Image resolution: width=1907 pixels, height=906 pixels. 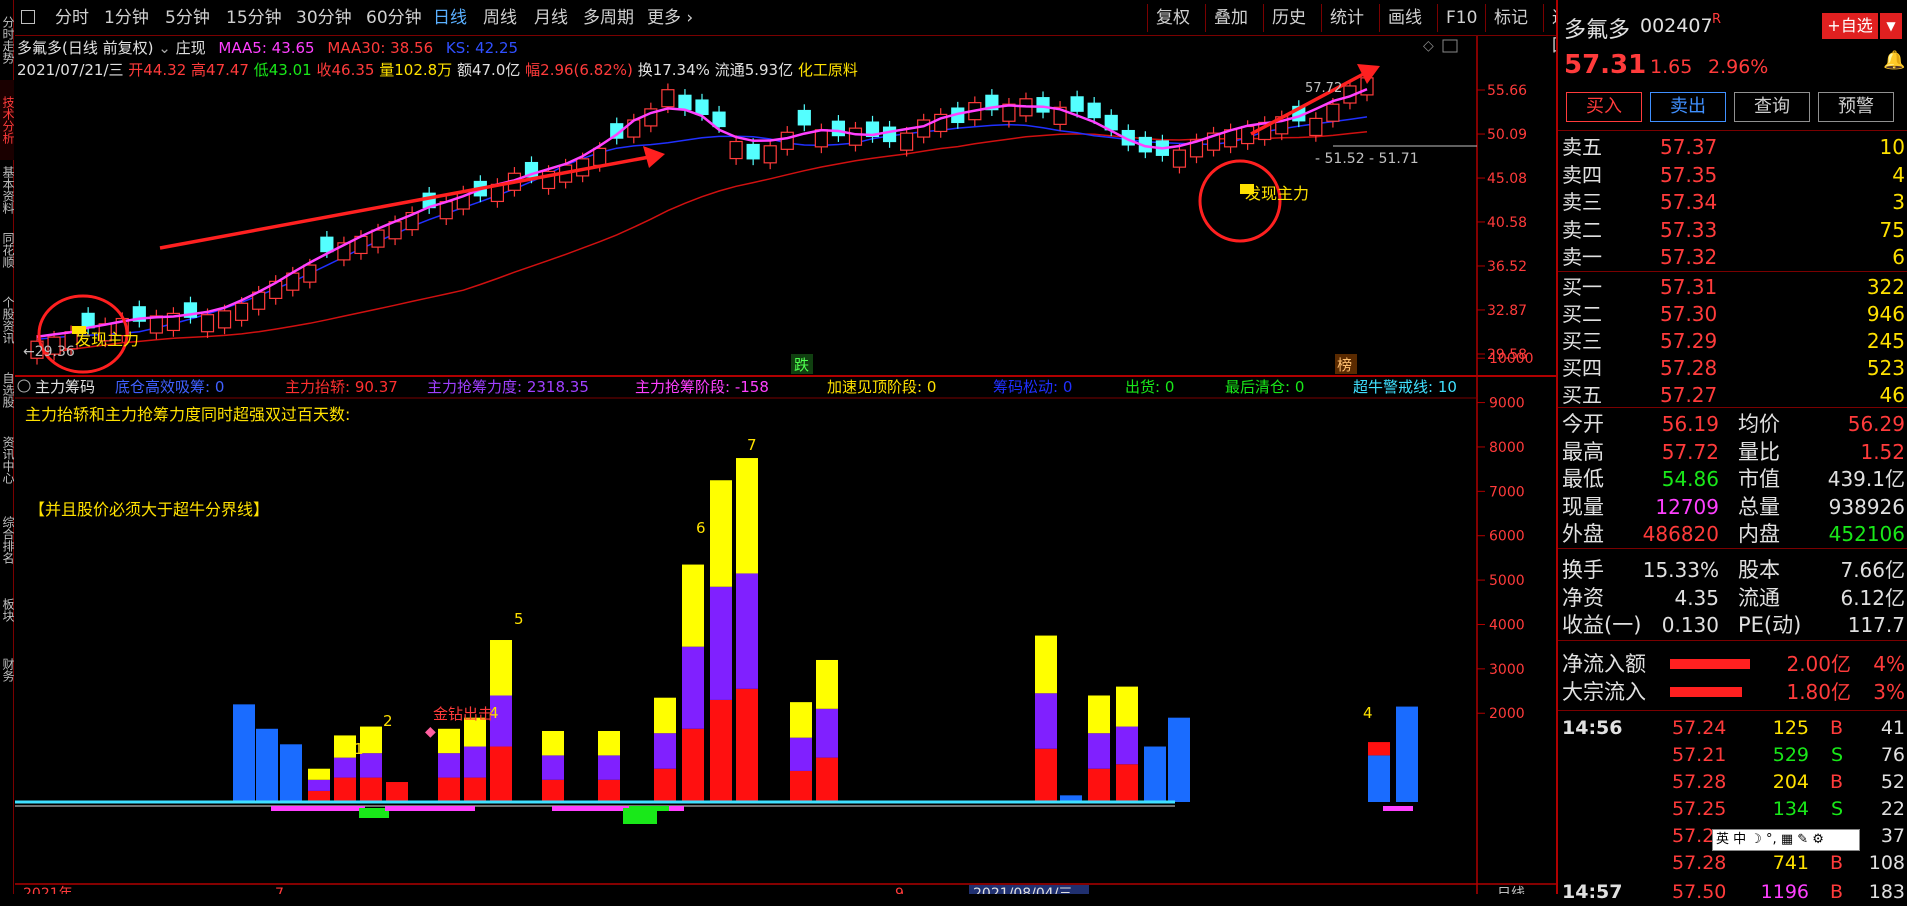 What do you see at coordinates (1428, 46) in the screenshot?
I see `diamond-icon: ◇` at bounding box center [1428, 46].